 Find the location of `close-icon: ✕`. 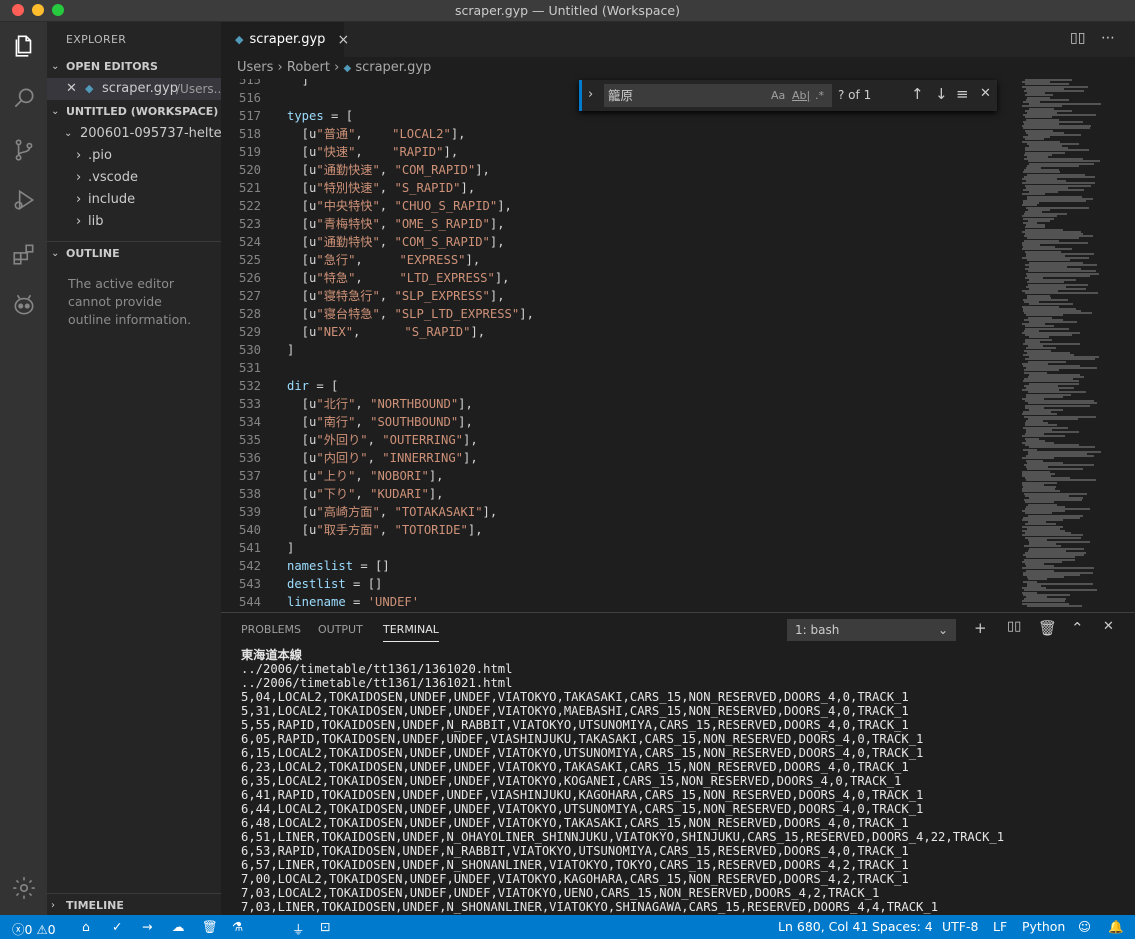

close-icon: ✕ is located at coordinates (71, 89).